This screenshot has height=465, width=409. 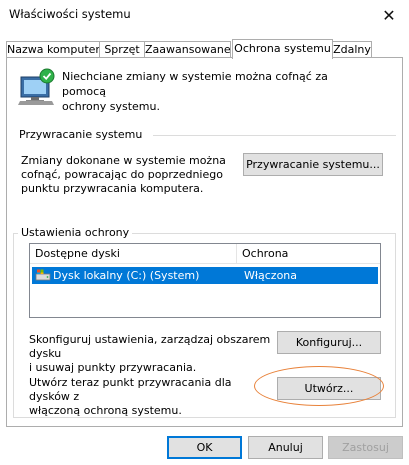 I want to click on window-title: Właściwości systemu, so click(x=70, y=14).